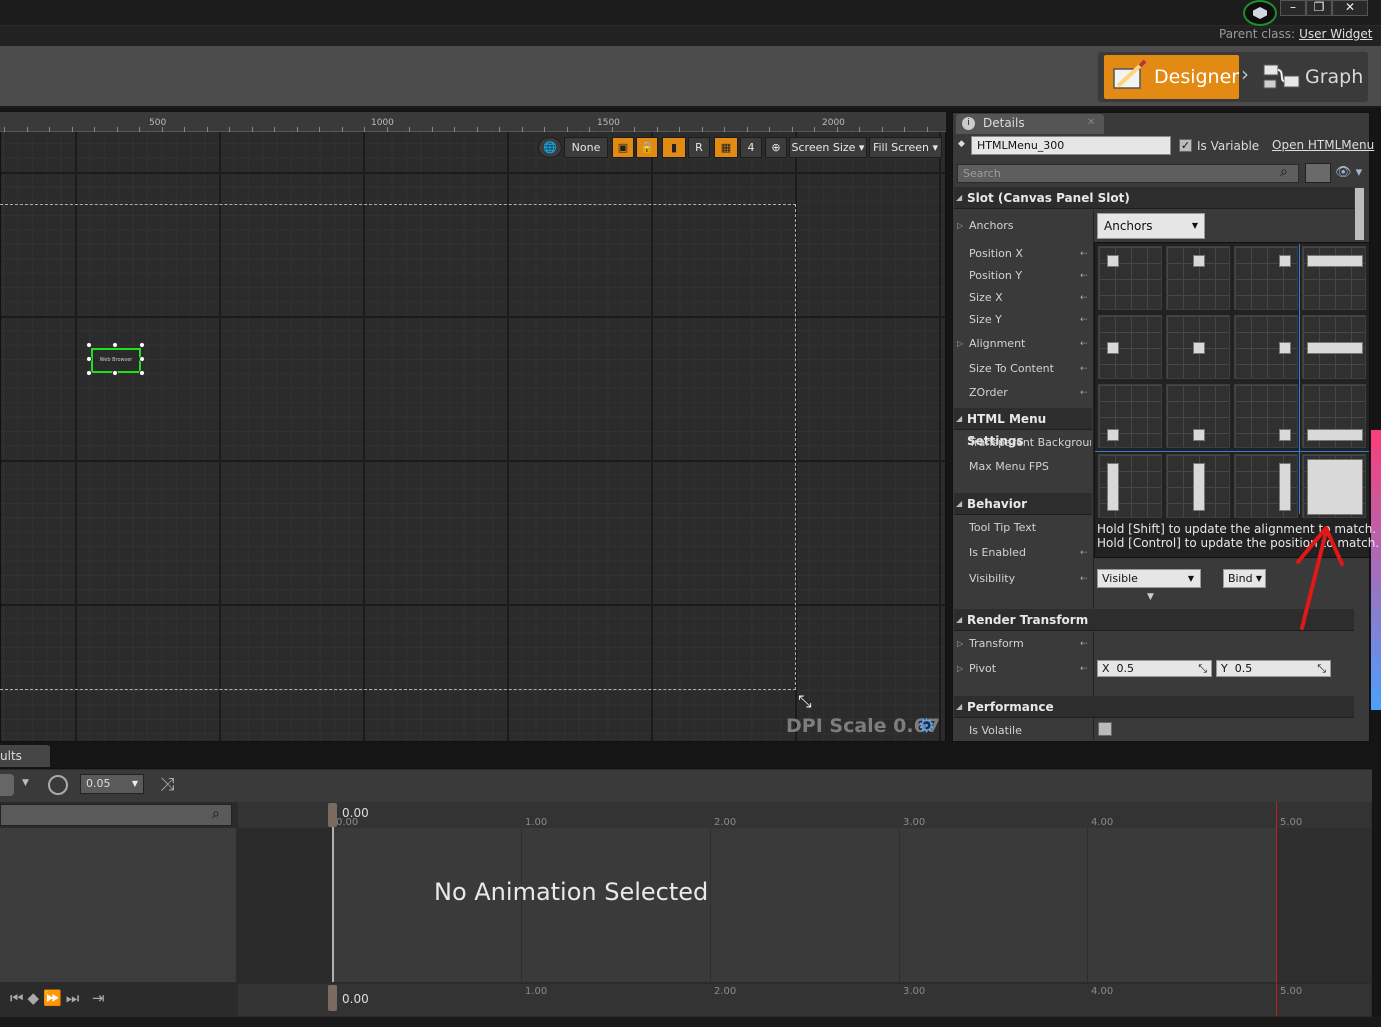 The height and width of the screenshot is (1027, 1381). I want to click on close-icon: ✕, so click(1350, 8).